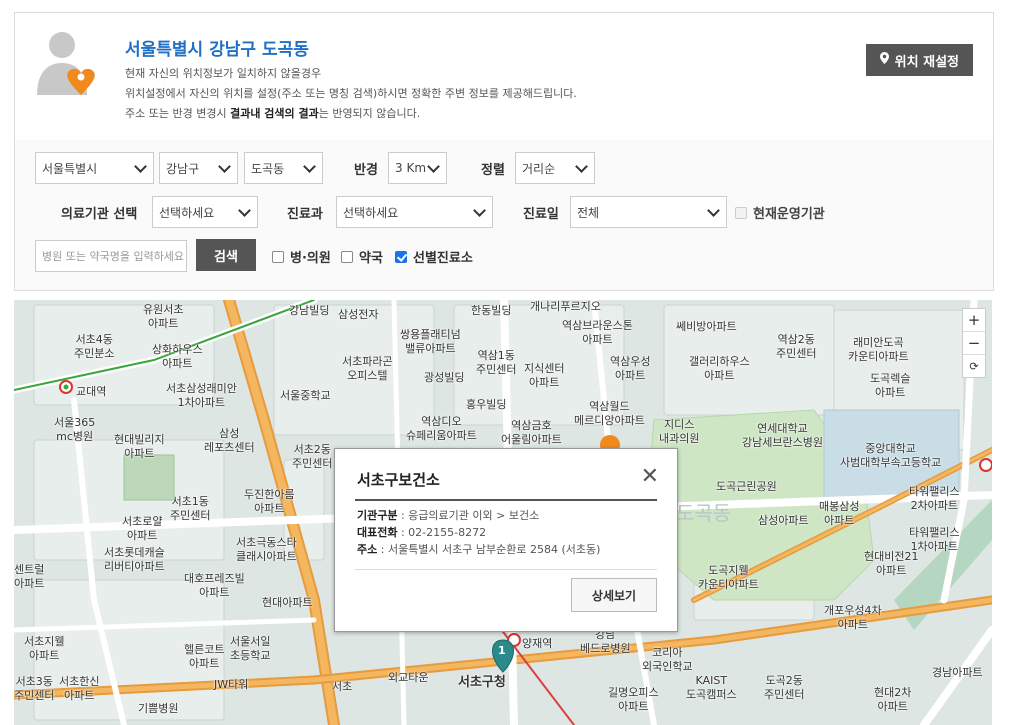  Describe the element at coordinates (250, 648) in the screenshot. I see `map-label-47: 서울서일 초등학교` at that location.